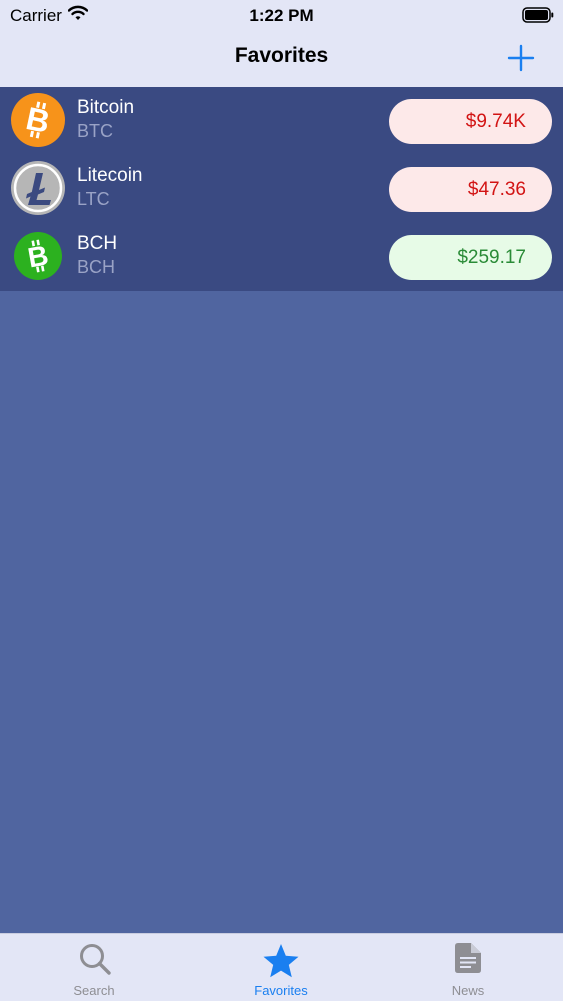 The height and width of the screenshot is (1001, 563). I want to click on price-value: $47.36, so click(496, 189).